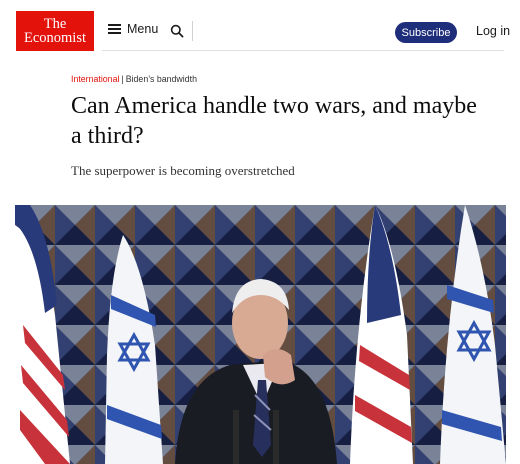  What do you see at coordinates (493, 31) in the screenshot?
I see `login-link: Log in` at bounding box center [493, 31].